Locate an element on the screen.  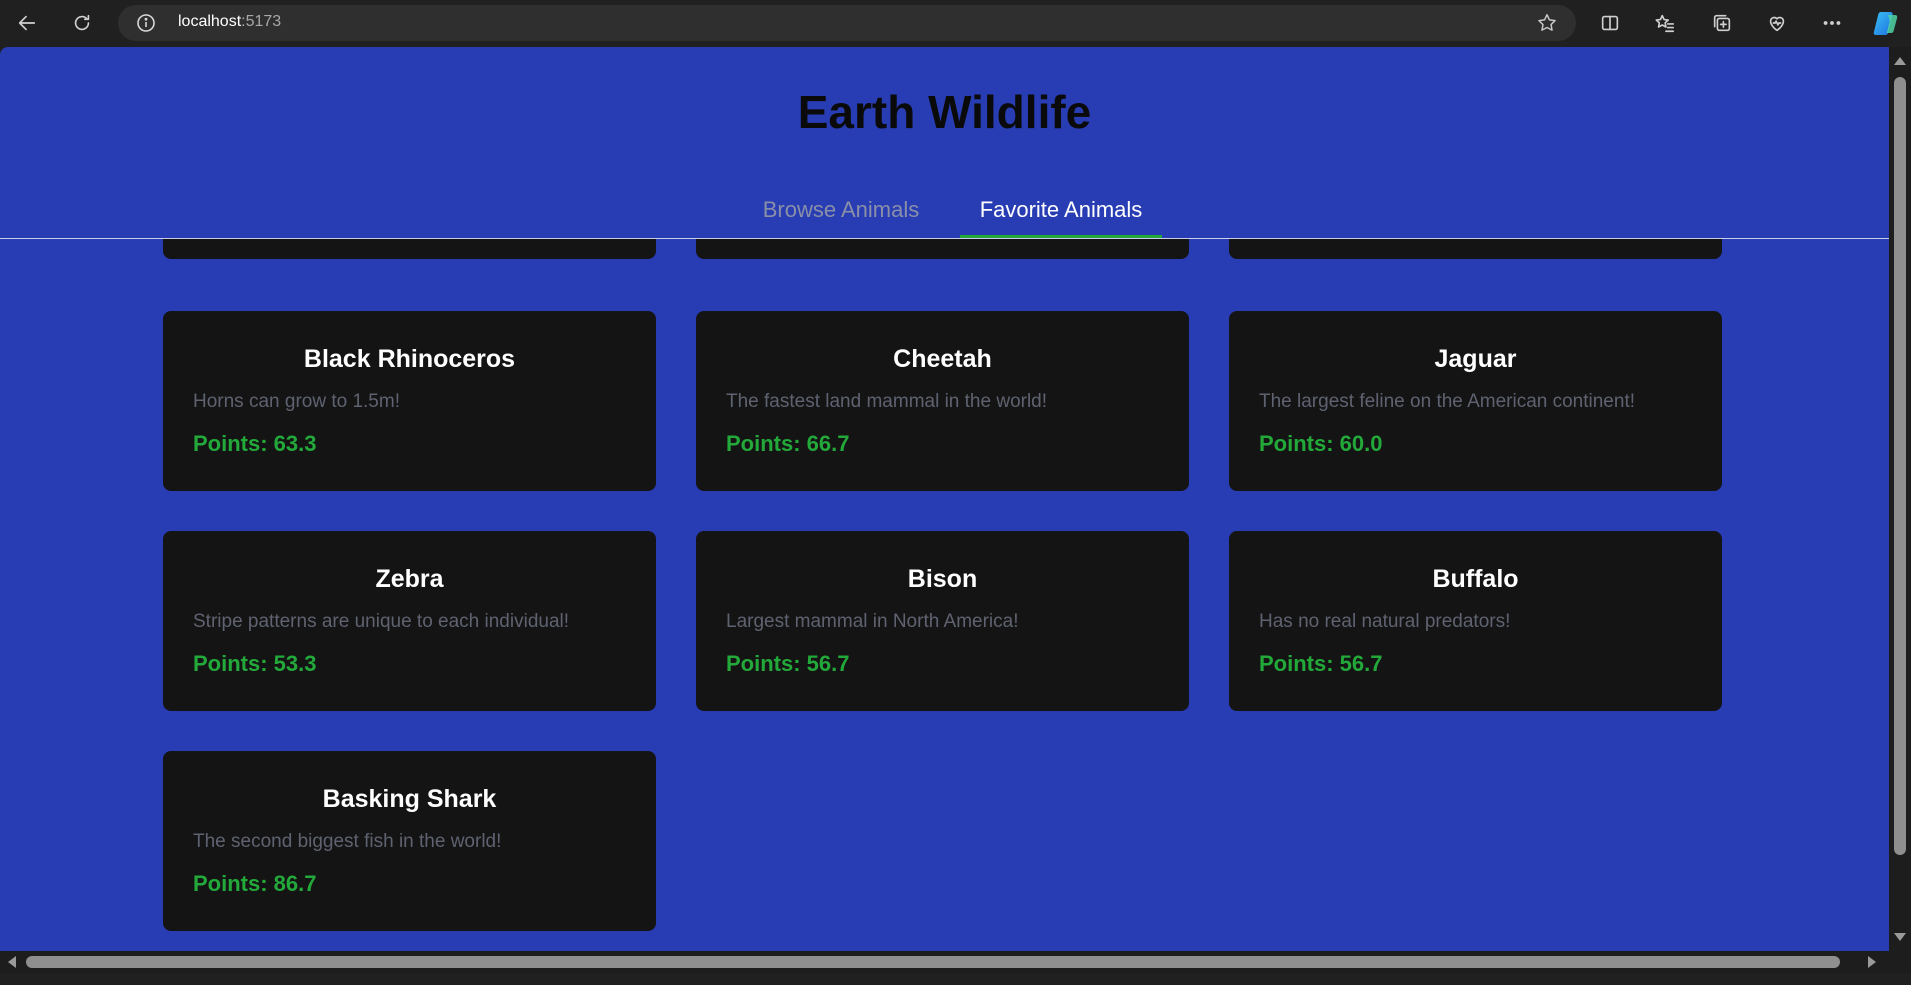
url-host: localhost is located at coordinates (210, 21).